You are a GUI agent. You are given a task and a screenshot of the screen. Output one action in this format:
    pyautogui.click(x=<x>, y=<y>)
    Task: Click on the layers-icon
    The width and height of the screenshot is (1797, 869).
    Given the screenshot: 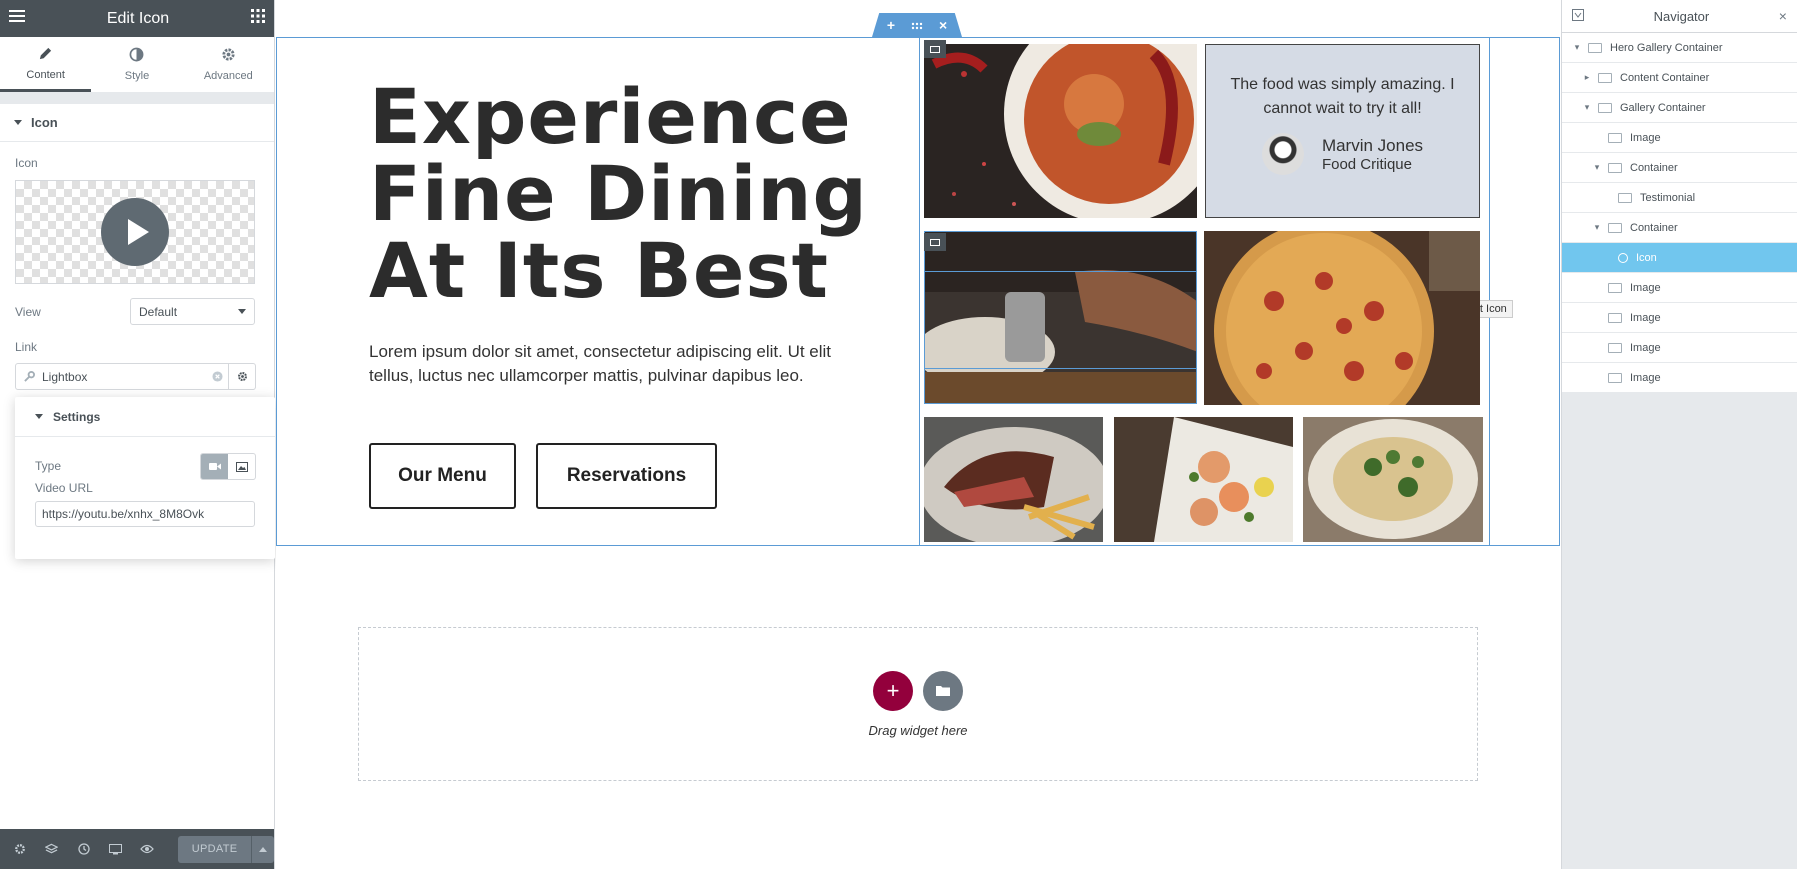 What is the action you would take?
    pyautogui.click(x=52, y=849)
    